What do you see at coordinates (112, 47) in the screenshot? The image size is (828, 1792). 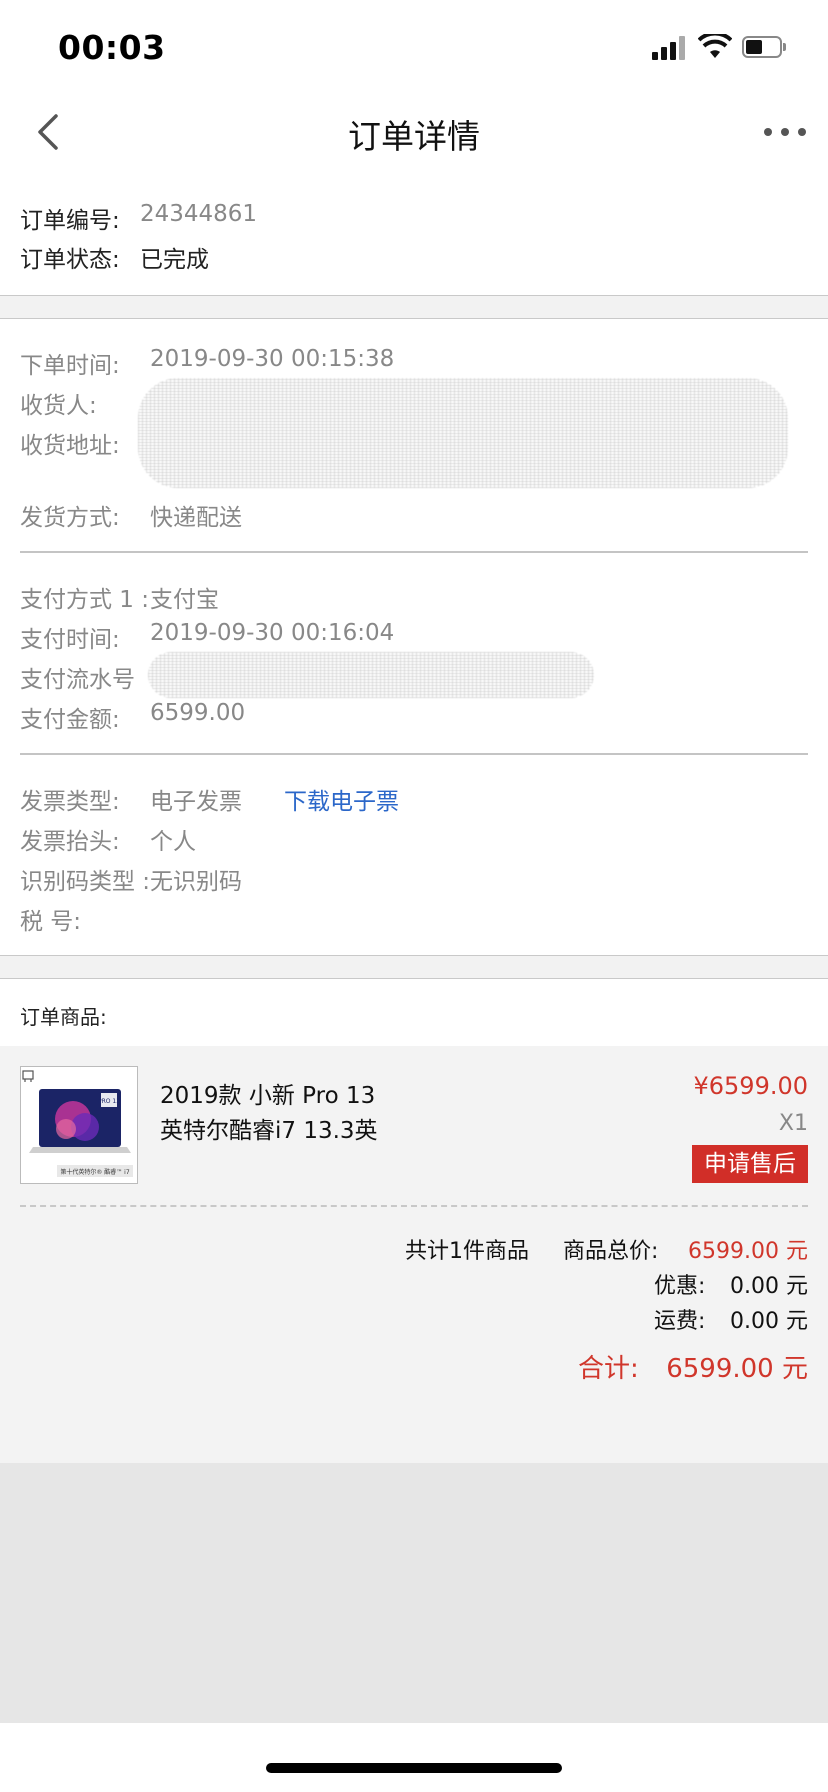 I see `status-time: 00:03` at bounding box center [112, 47].